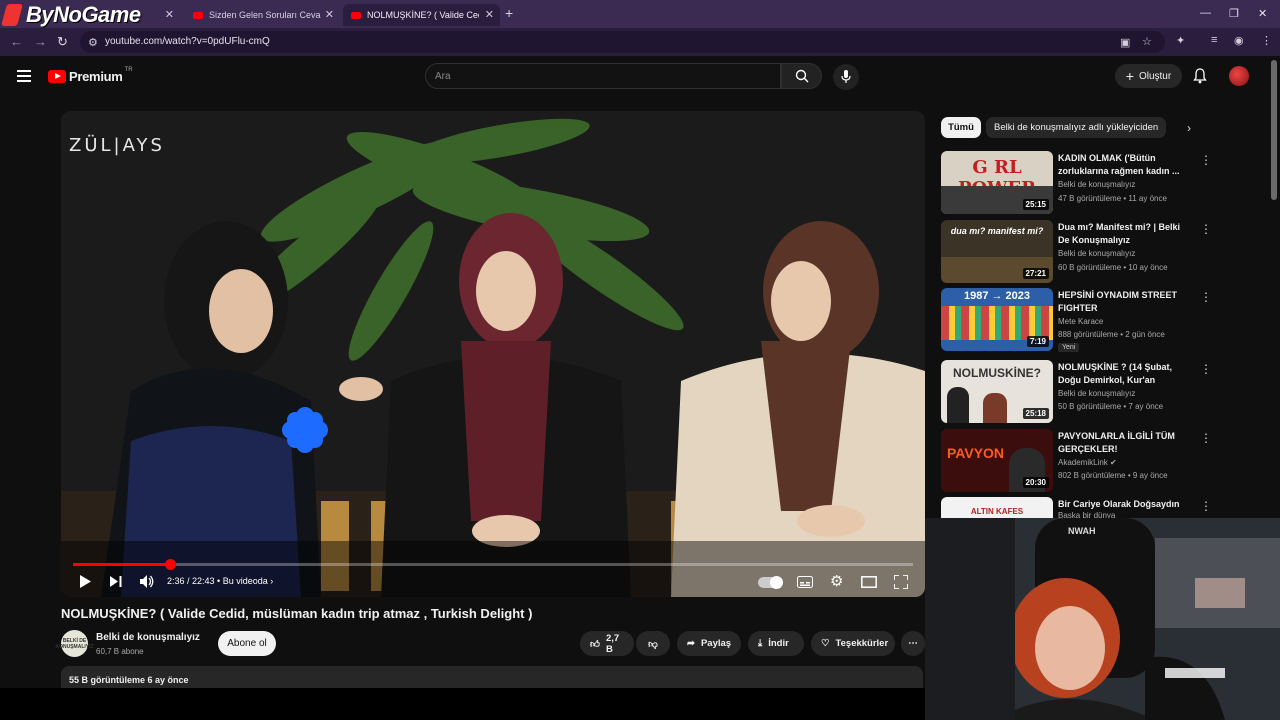 This screenshot has height=720, width=1280. What do you see at coordinates (62, 42) in the screenshot?
I see `reload-icon: ↻` at bounding box center [62, 42].